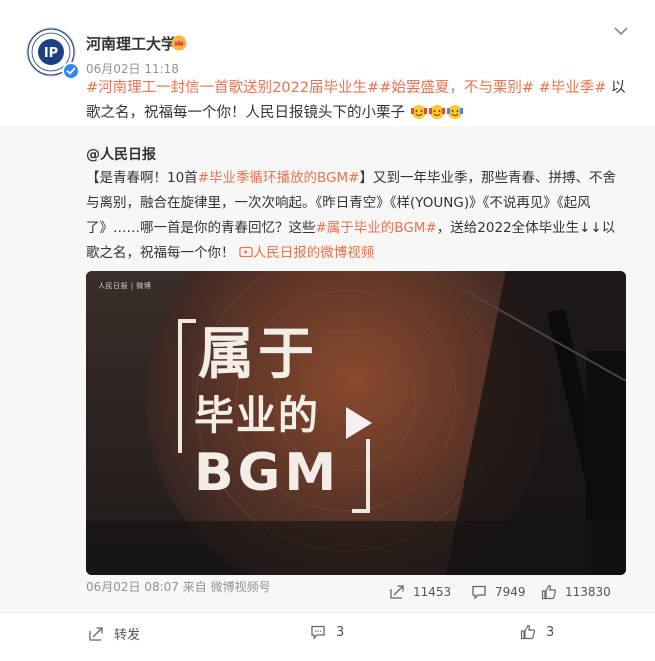  I want to click on play-icon, so click(356, 423).